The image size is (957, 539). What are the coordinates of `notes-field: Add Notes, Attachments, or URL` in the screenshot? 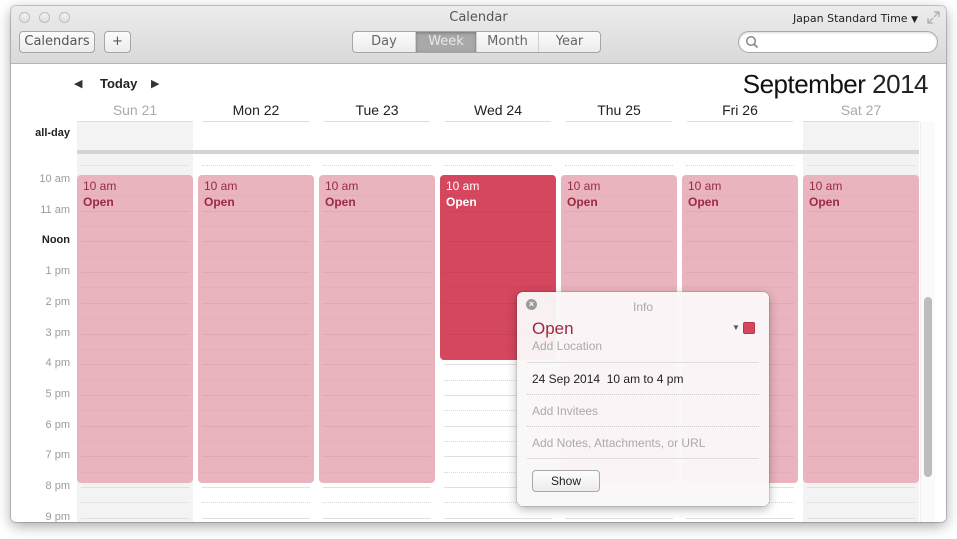 It's located at (618, 443).